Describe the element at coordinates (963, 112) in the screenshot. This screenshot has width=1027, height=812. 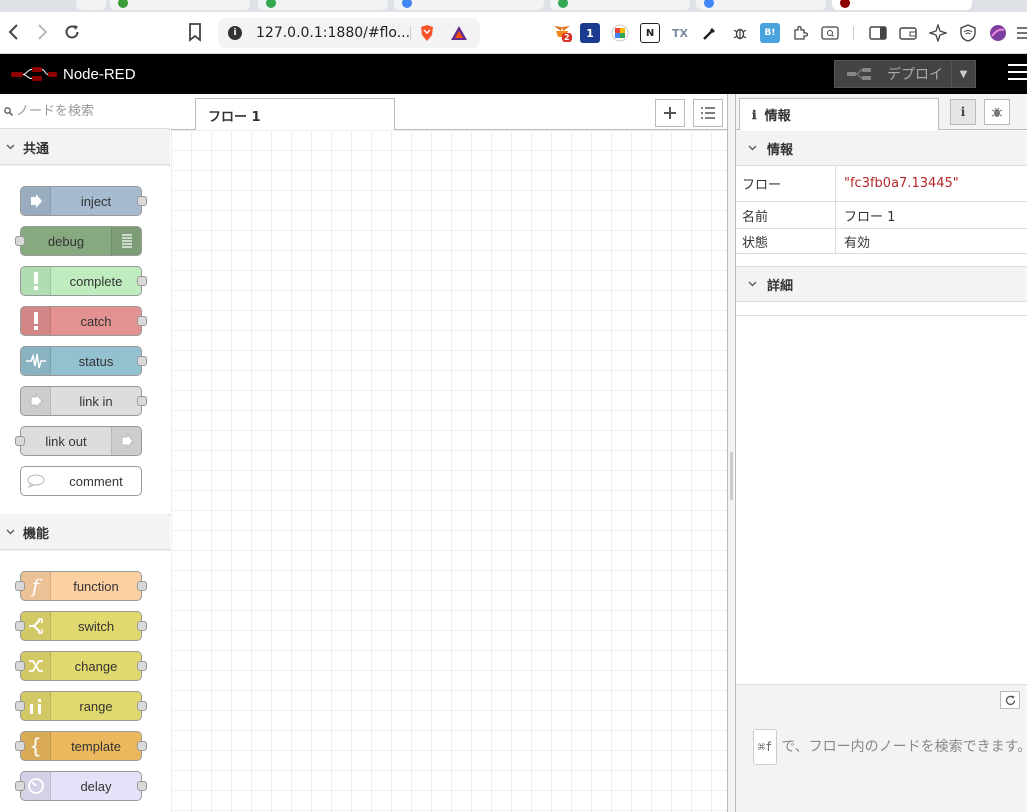
I see `info-tab-icon: i` at that location.